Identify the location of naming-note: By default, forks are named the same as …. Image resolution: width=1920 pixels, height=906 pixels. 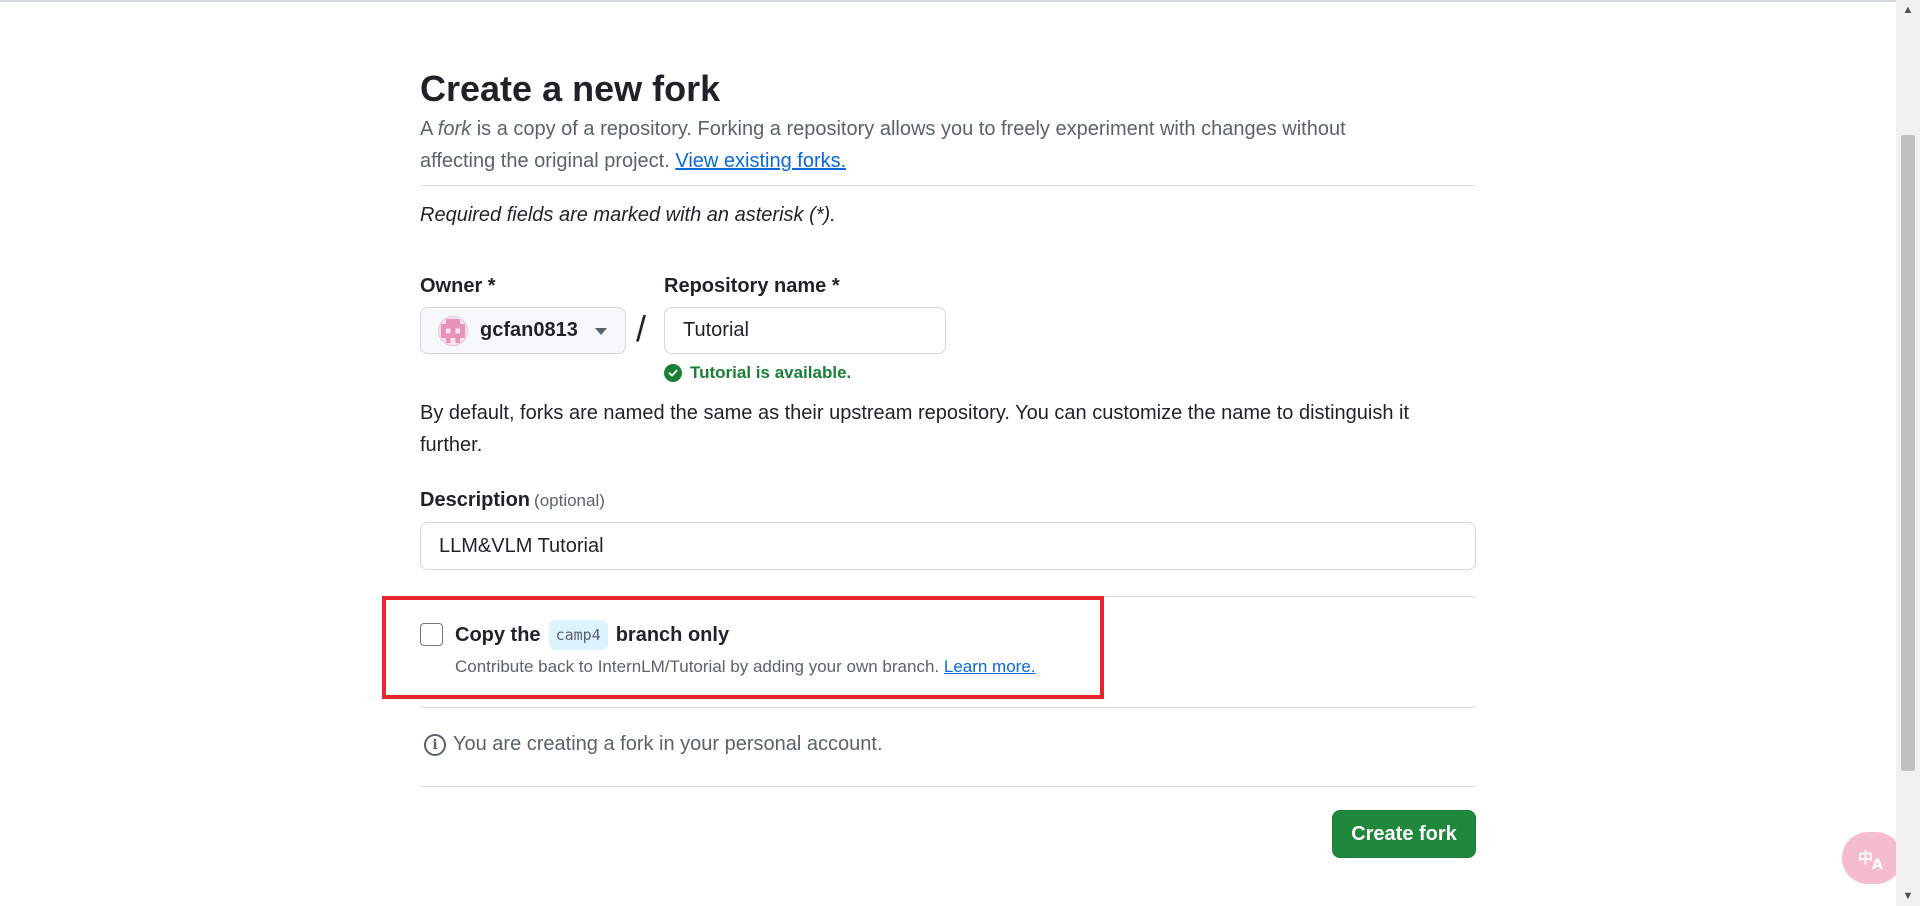
(915, 429).